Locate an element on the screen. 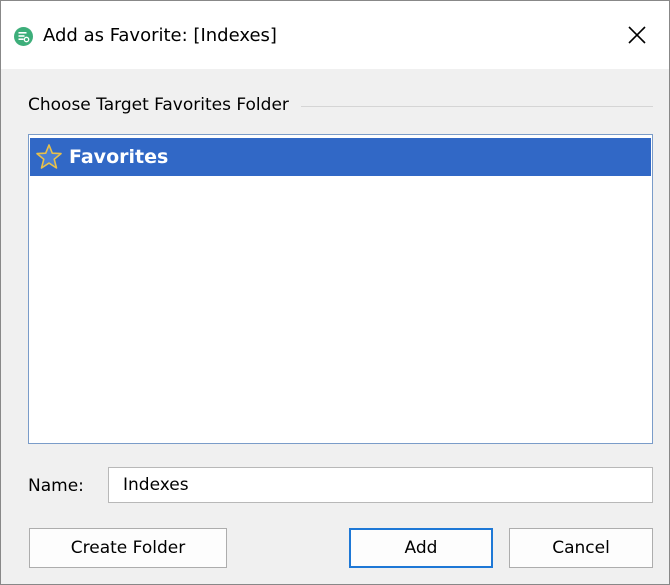 The image size is (670, 585). target-folder-group: Choose Target Favorites Folder is located at coordinates (340, 105).